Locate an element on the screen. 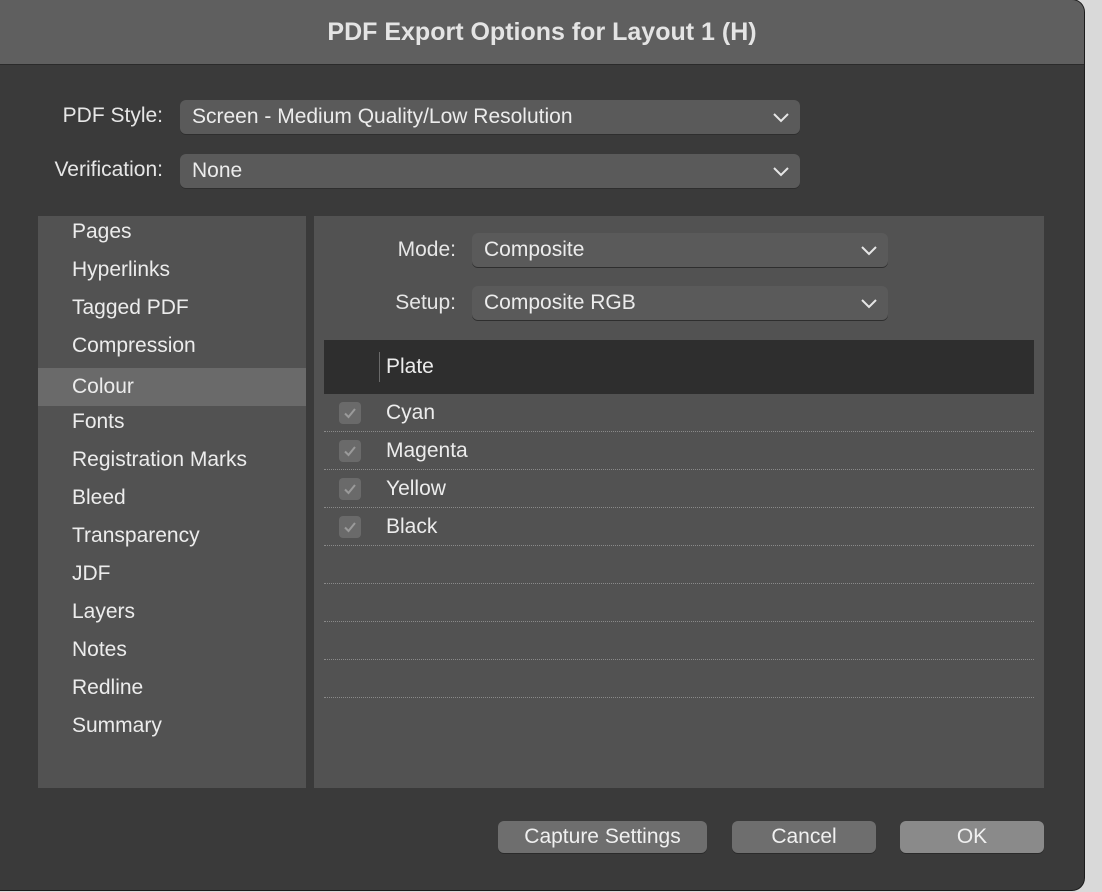 This screenshot has width=1102, height=892. plates-table-header: Plate is located at coordinates (679, 367).